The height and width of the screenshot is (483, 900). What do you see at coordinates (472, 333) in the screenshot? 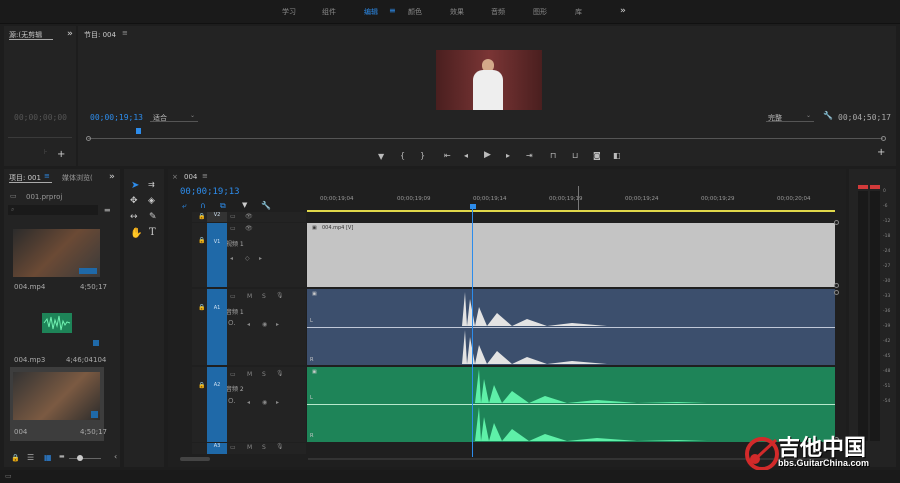
I see `timeline-playhead-line` at bounding box center [472, 333].